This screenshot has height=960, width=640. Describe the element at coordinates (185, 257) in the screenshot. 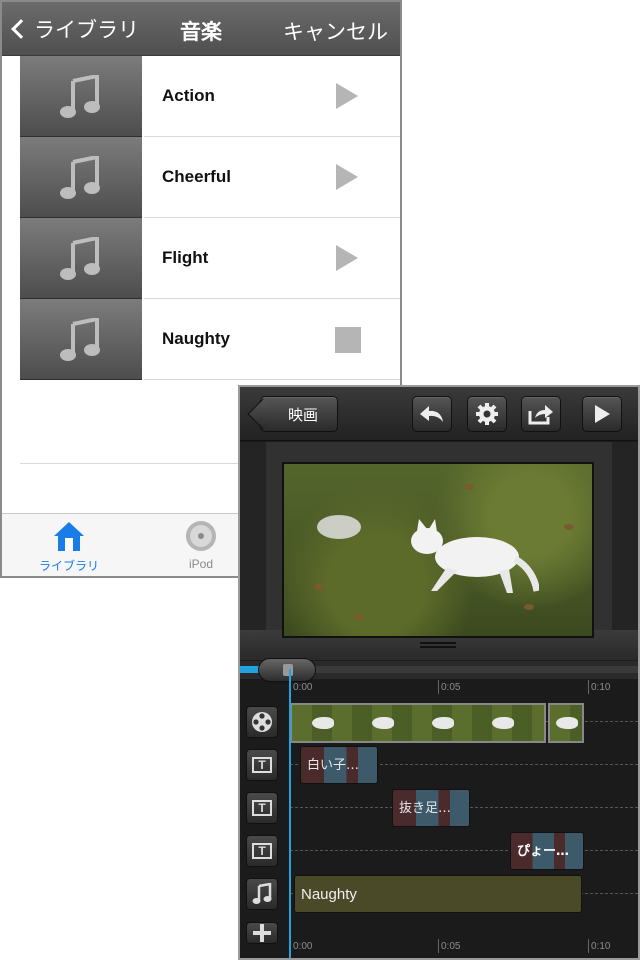

I see `track-name: Flight` at that location.